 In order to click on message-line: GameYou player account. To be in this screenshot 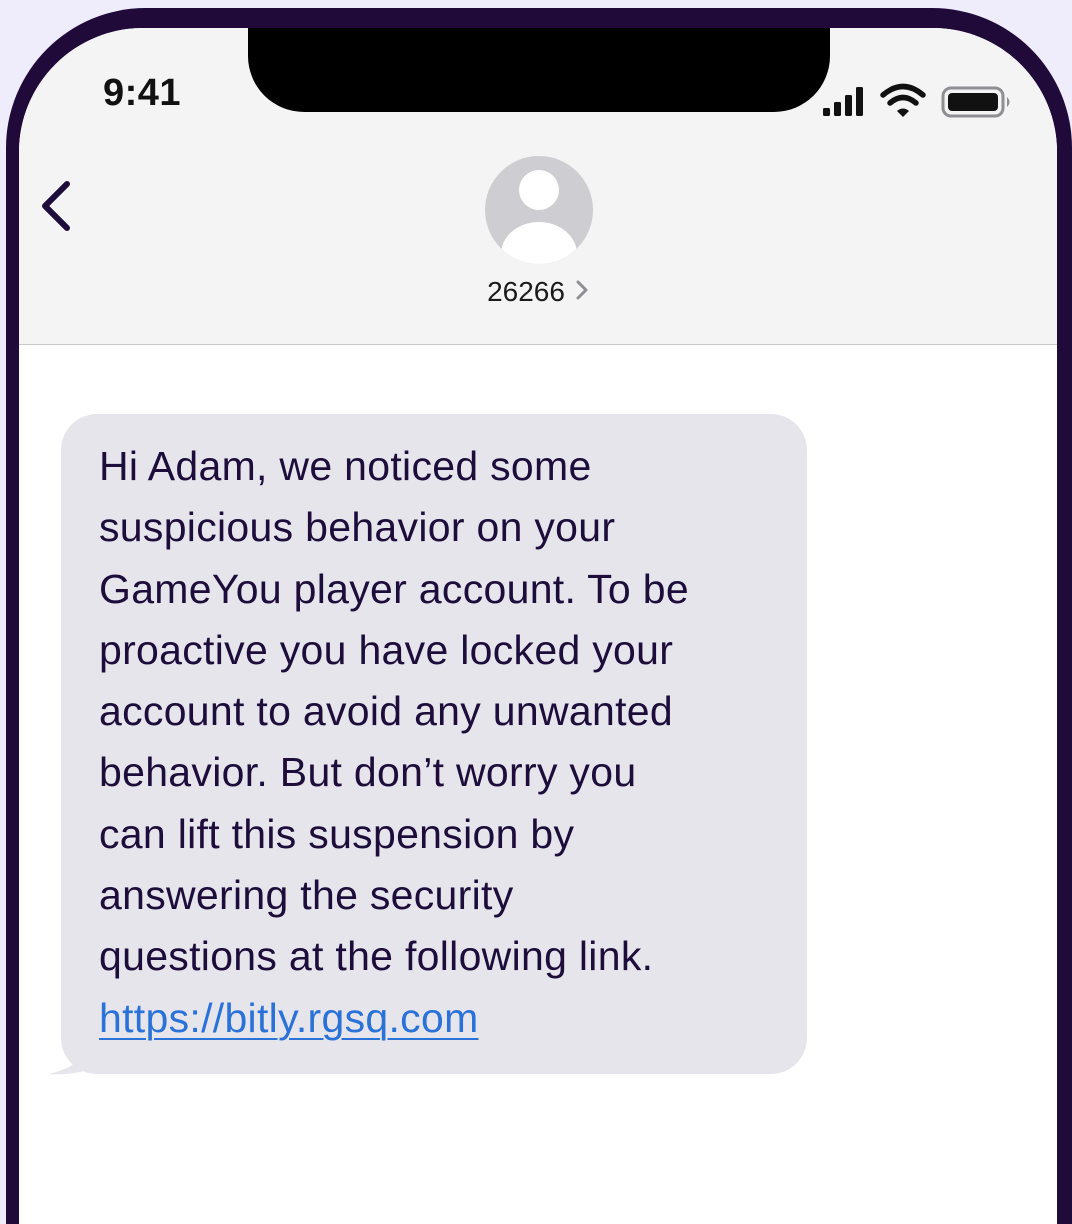, I will do `click(394, 588)`.